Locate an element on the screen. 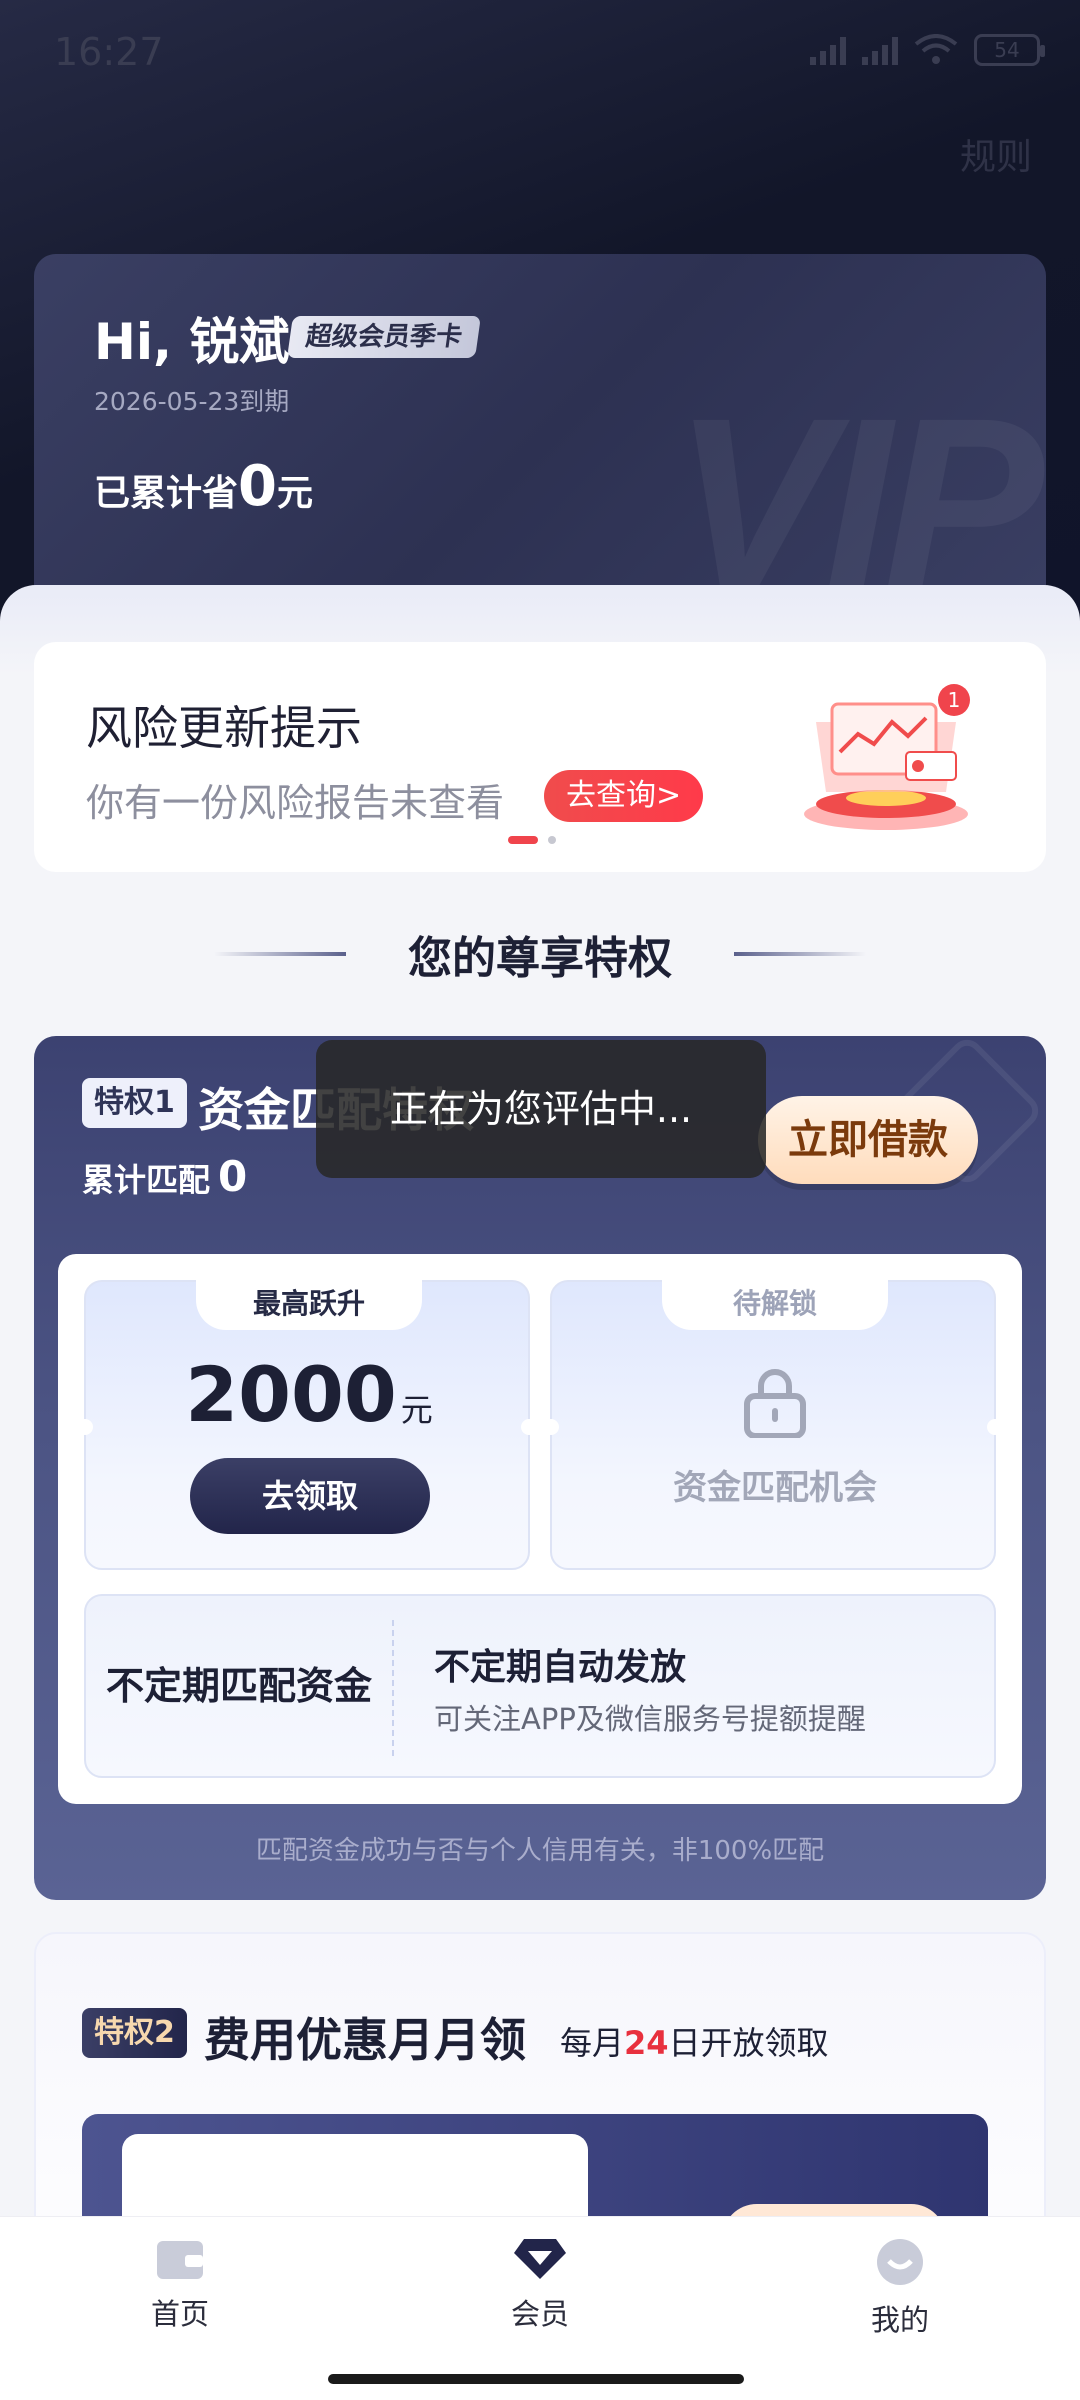  section-title: 您的尊享特权 is located at coordinates (540, 958).